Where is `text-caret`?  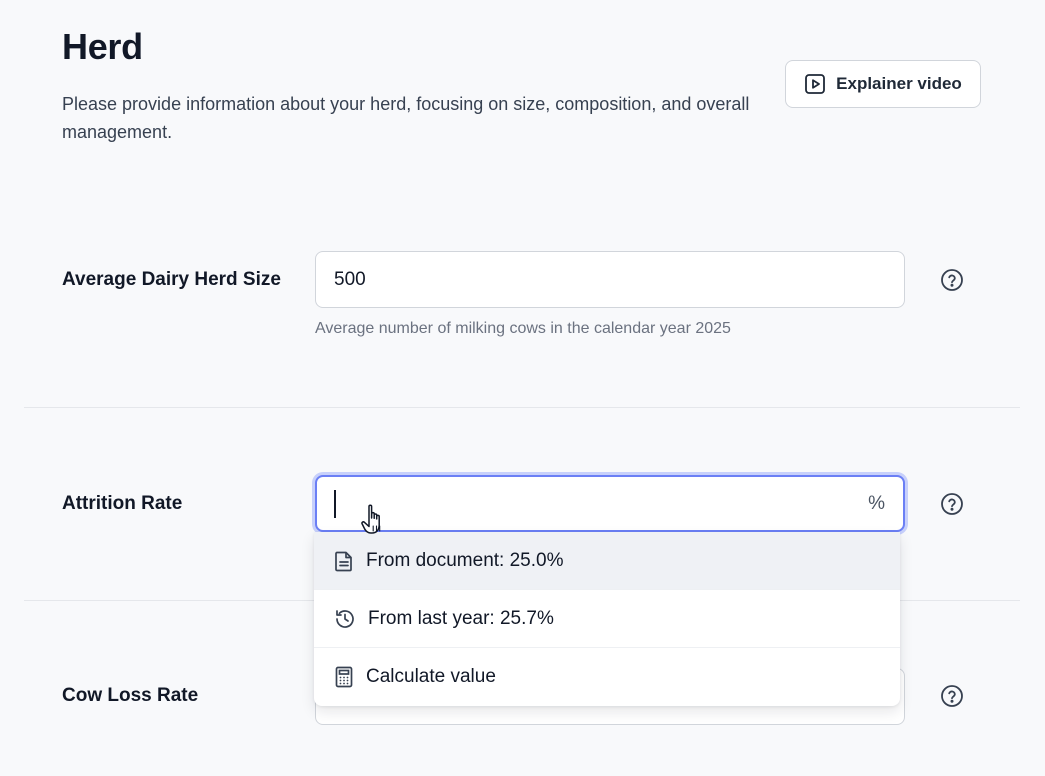
text-caret is located at coordinates (335, 503).